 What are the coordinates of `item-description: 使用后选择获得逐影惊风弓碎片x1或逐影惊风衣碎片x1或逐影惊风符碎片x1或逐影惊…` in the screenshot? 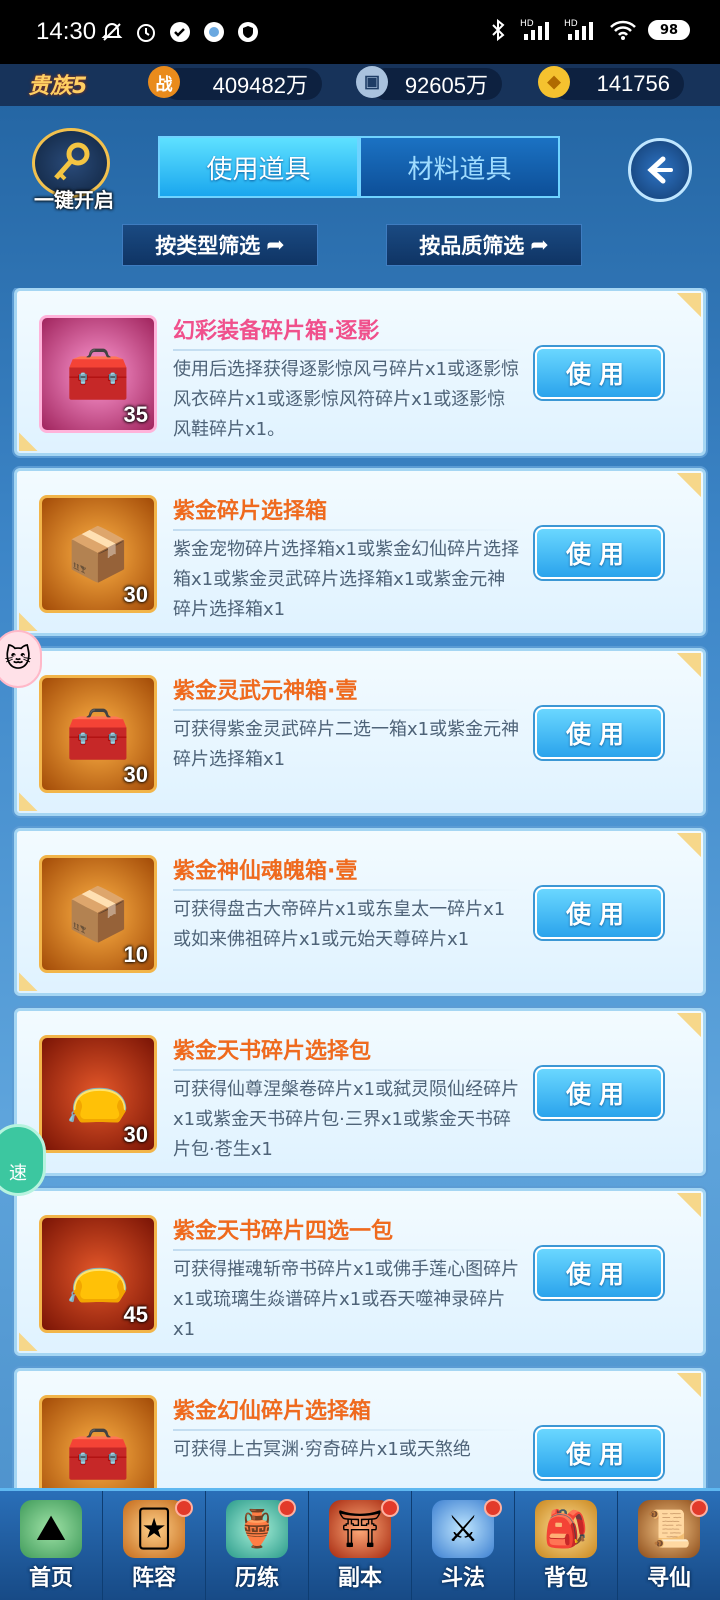 It's located at (346, 399).